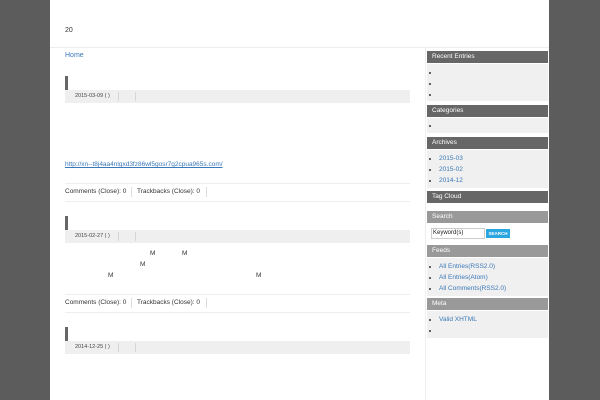 This screenshot has height=400, width=600. I want to click on entry-header: 2015-02-27 ( ), so click(237, 230).